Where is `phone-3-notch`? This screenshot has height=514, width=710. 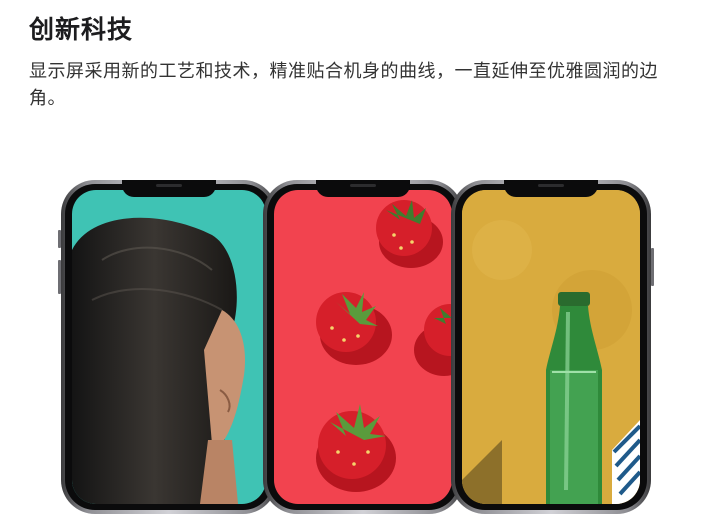
phone-3-notch is located at coordinates (551, 188).